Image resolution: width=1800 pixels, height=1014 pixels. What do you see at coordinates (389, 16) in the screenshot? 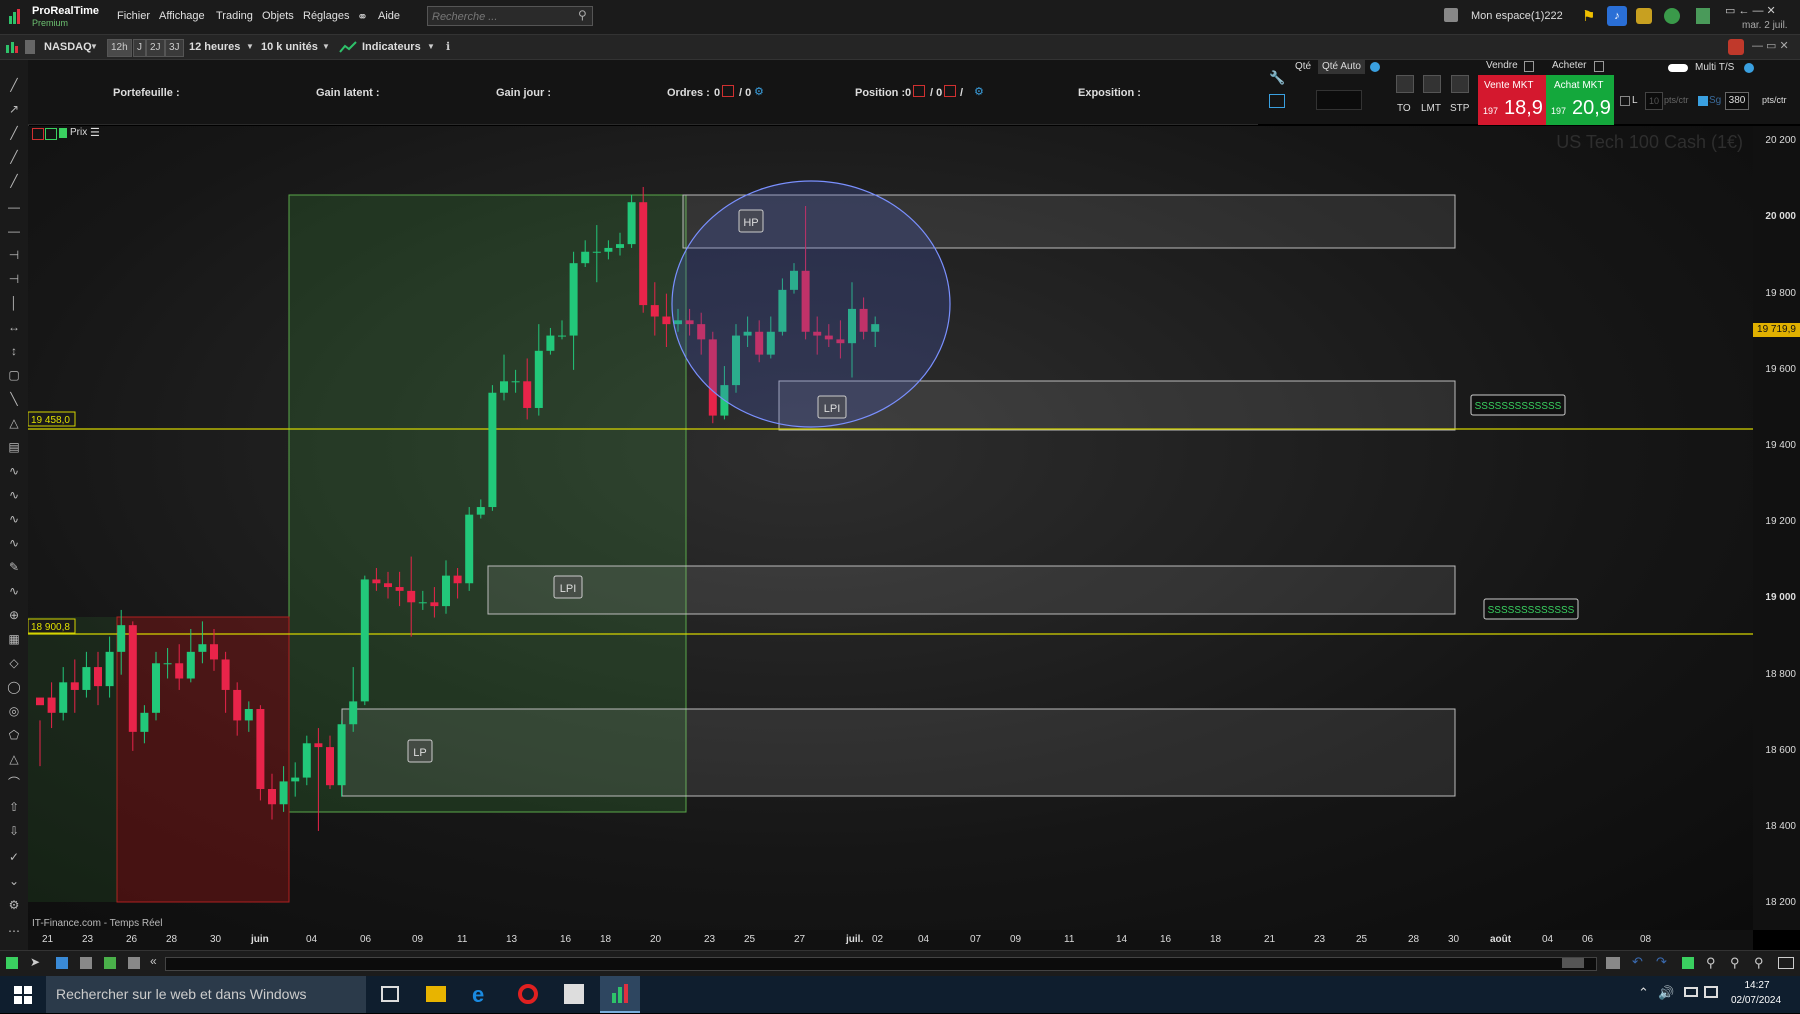
I see `menu-aide: Aide` at bounding box center [389, 16].